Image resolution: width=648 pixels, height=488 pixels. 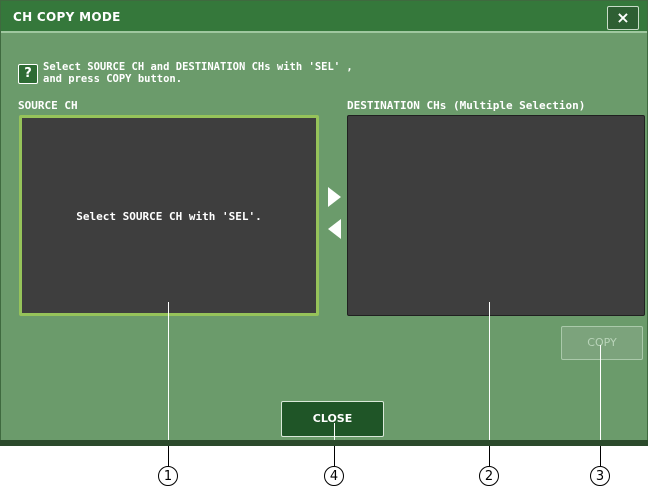 I want to click on arrow-left-icon, so click(x=334, y=229).